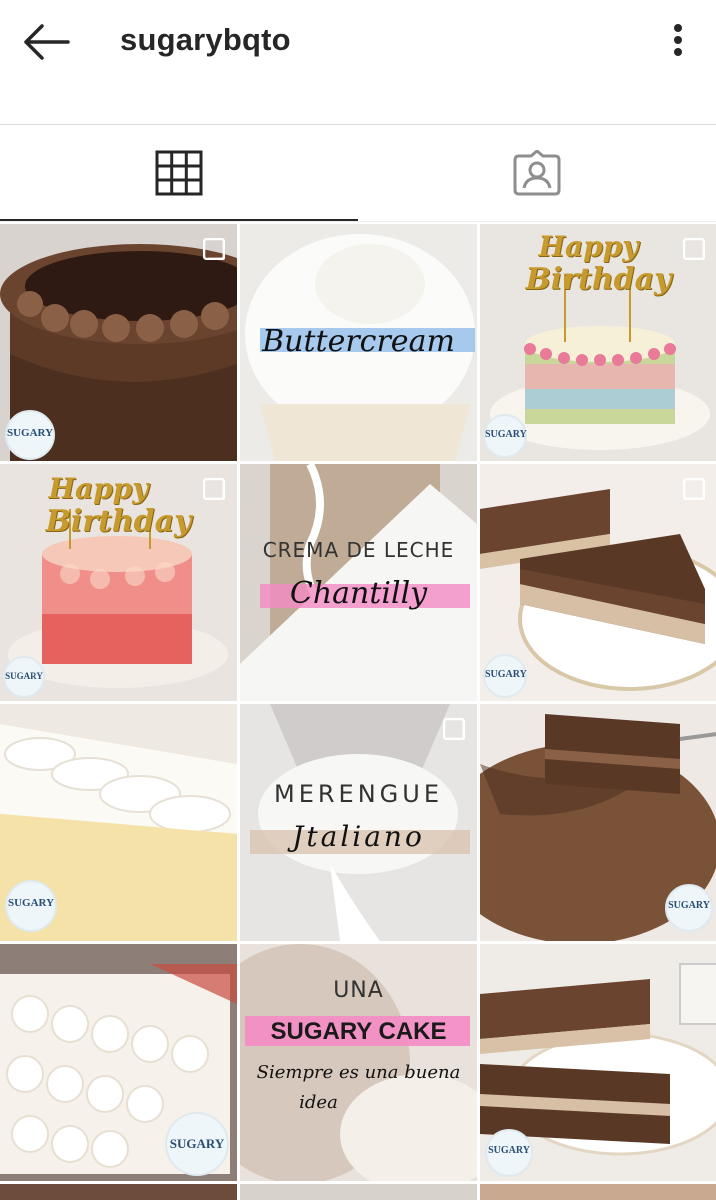  I want to click on post-caption-line2: Chantilly, so click(358, 593).